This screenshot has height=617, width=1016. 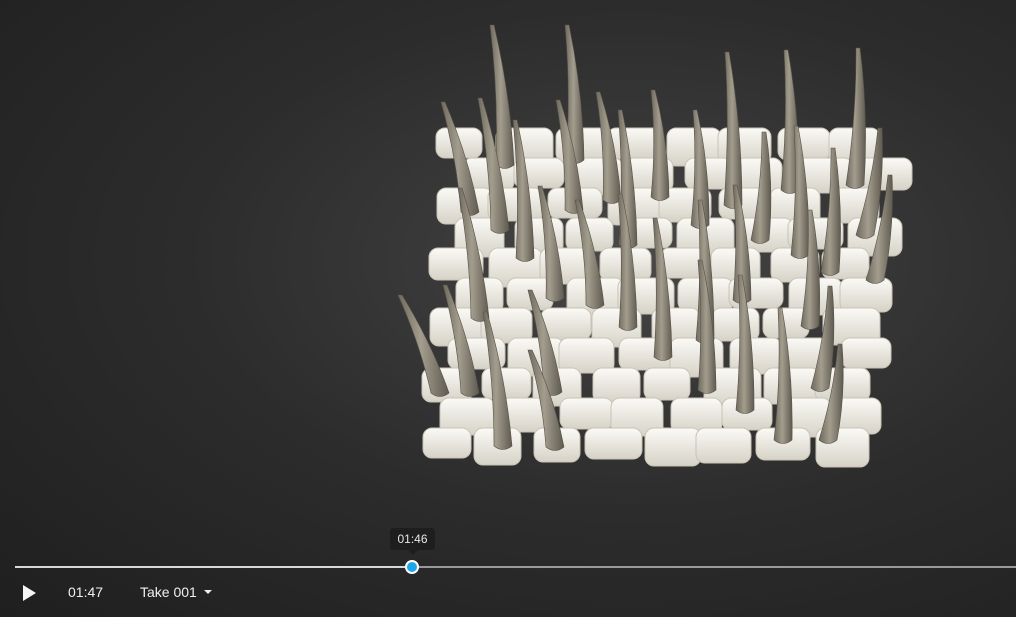 I want to click on current-time: 01:47, so click(x=86, y=592).